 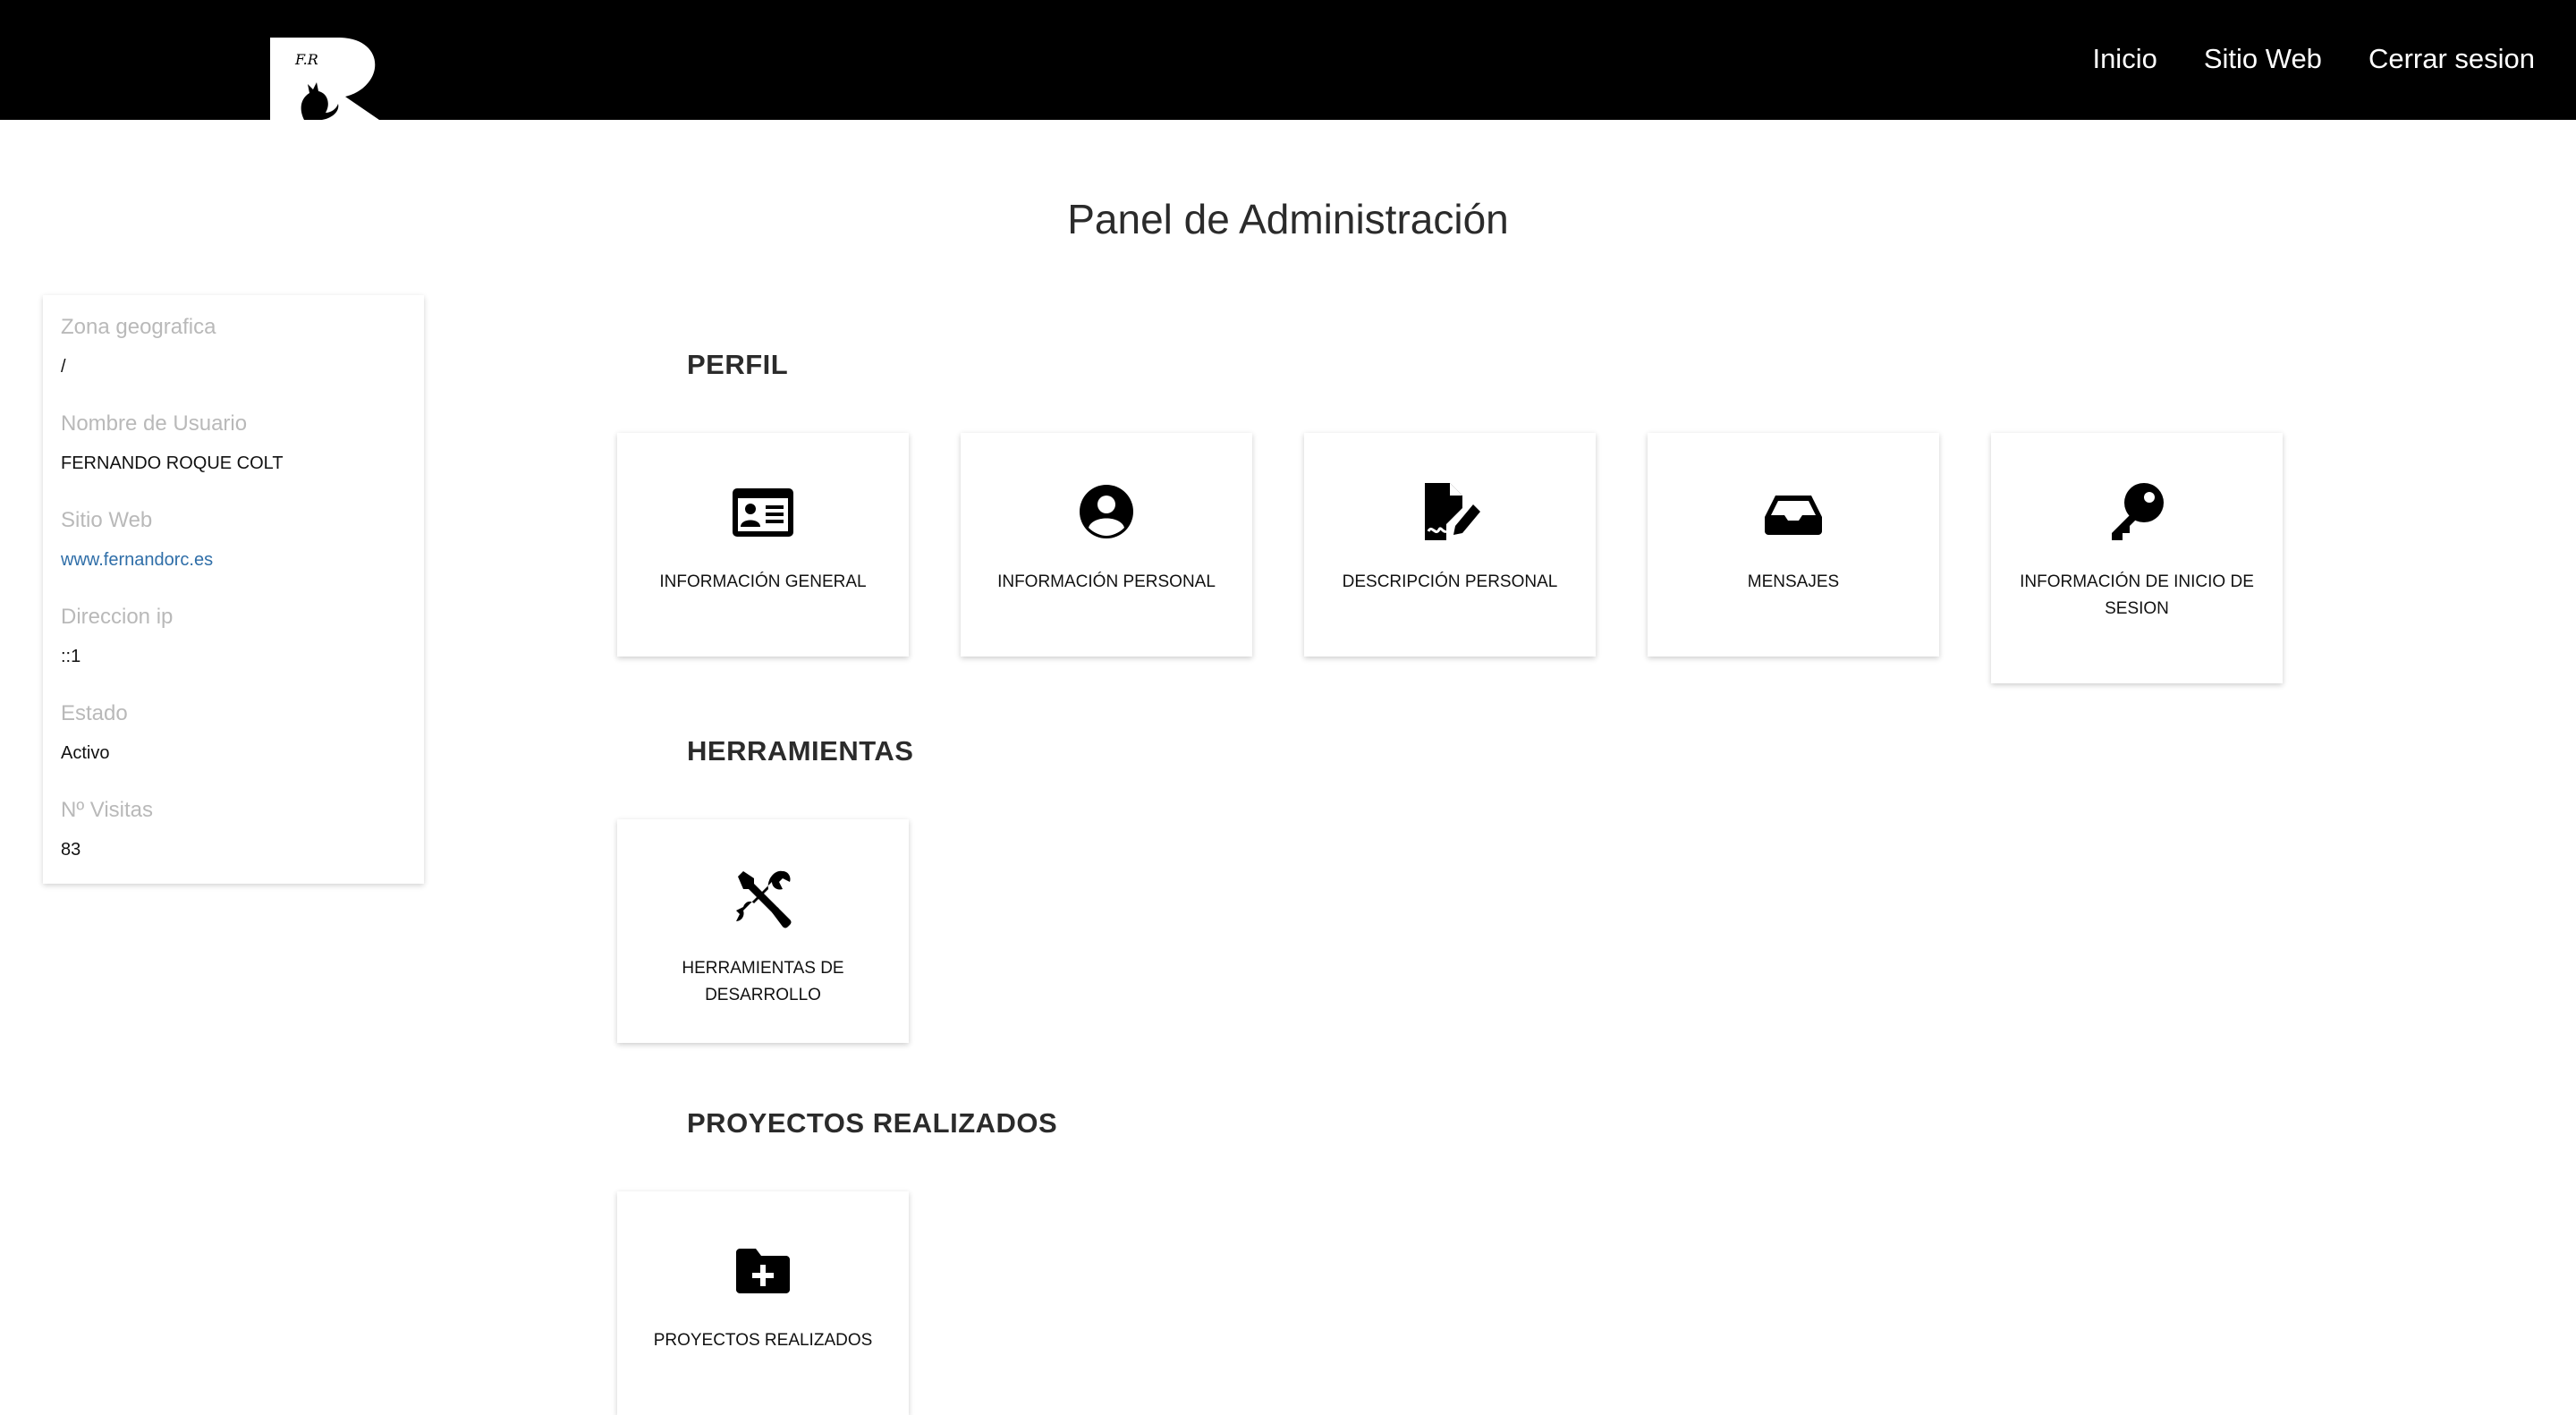 What do you see at coordinates (1450, 545) in the screenshot?
I see `card-descripcion-personal: DESCRIPCIÓN PERSONAL` at bounding box center [1450, 545].